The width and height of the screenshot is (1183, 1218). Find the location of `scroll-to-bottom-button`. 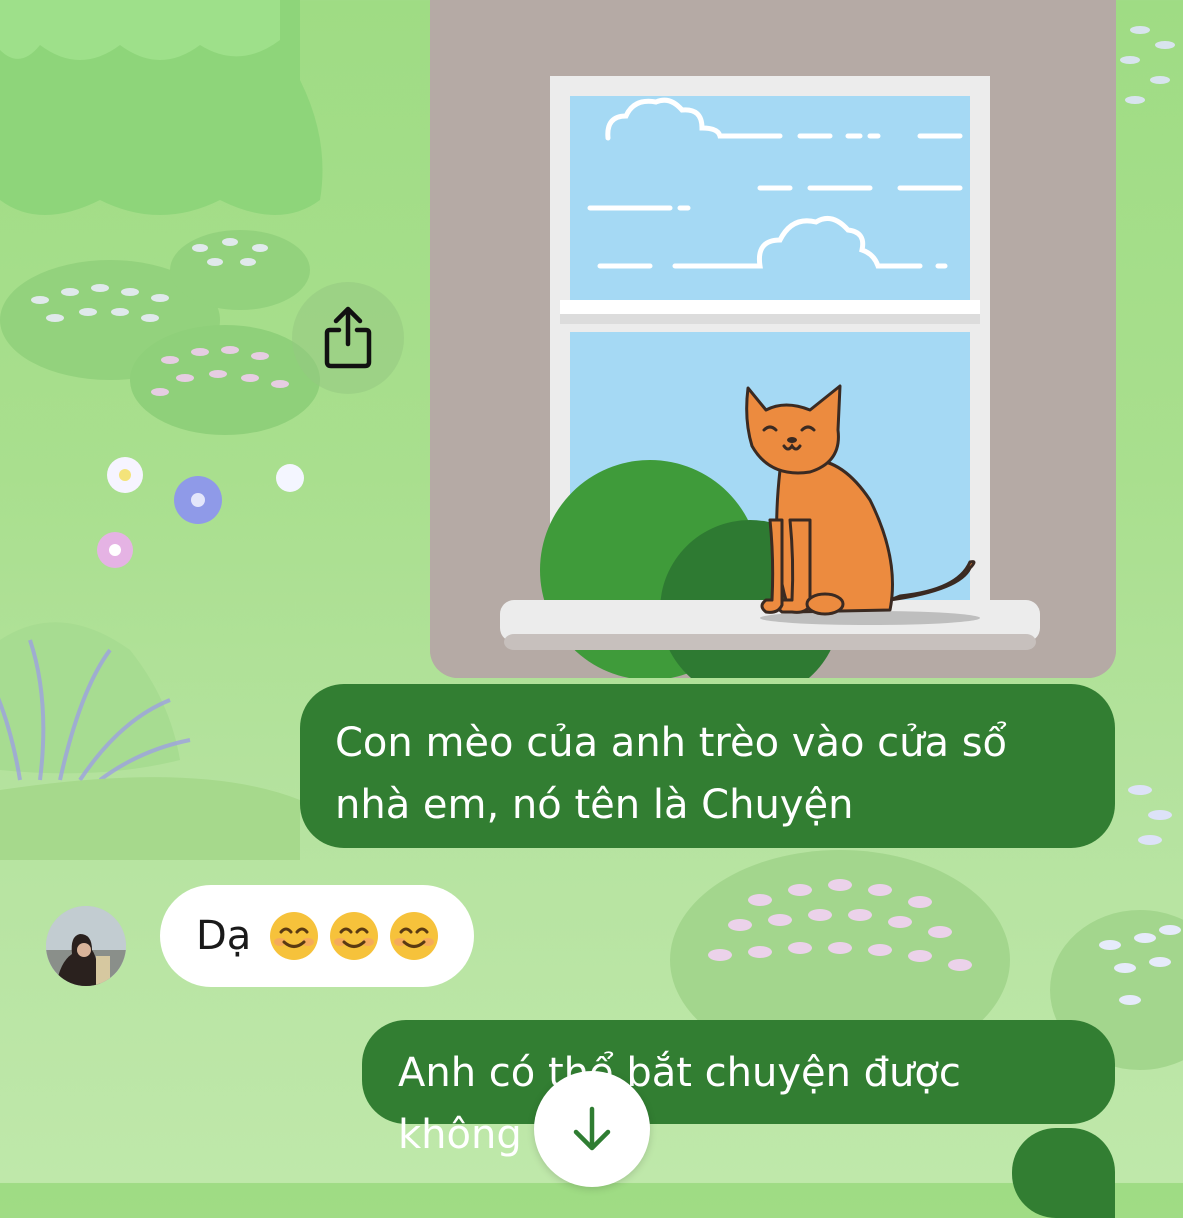

scroll-to-bottom-button is located at coordinates (592, 1129).